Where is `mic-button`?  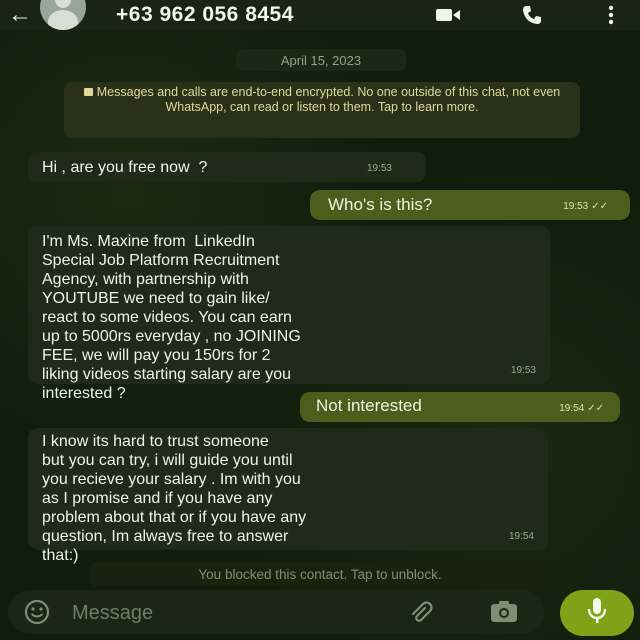 mic-button is located at coordinates (597, 613).